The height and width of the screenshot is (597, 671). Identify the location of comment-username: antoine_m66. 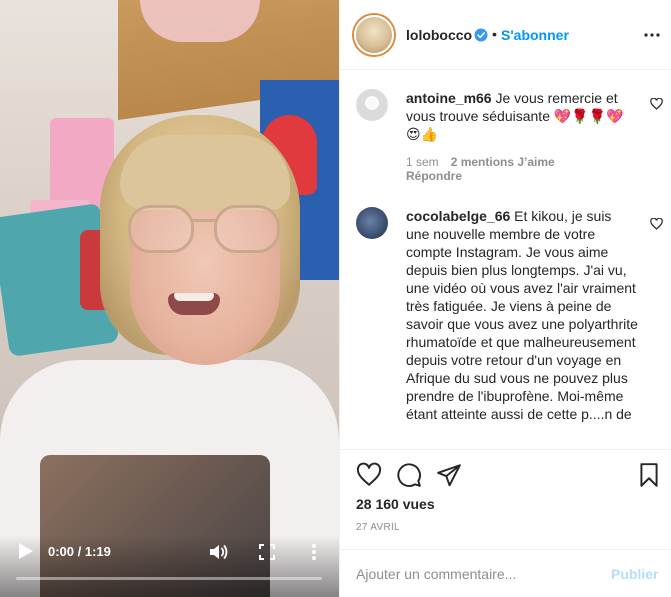
(449, 98).